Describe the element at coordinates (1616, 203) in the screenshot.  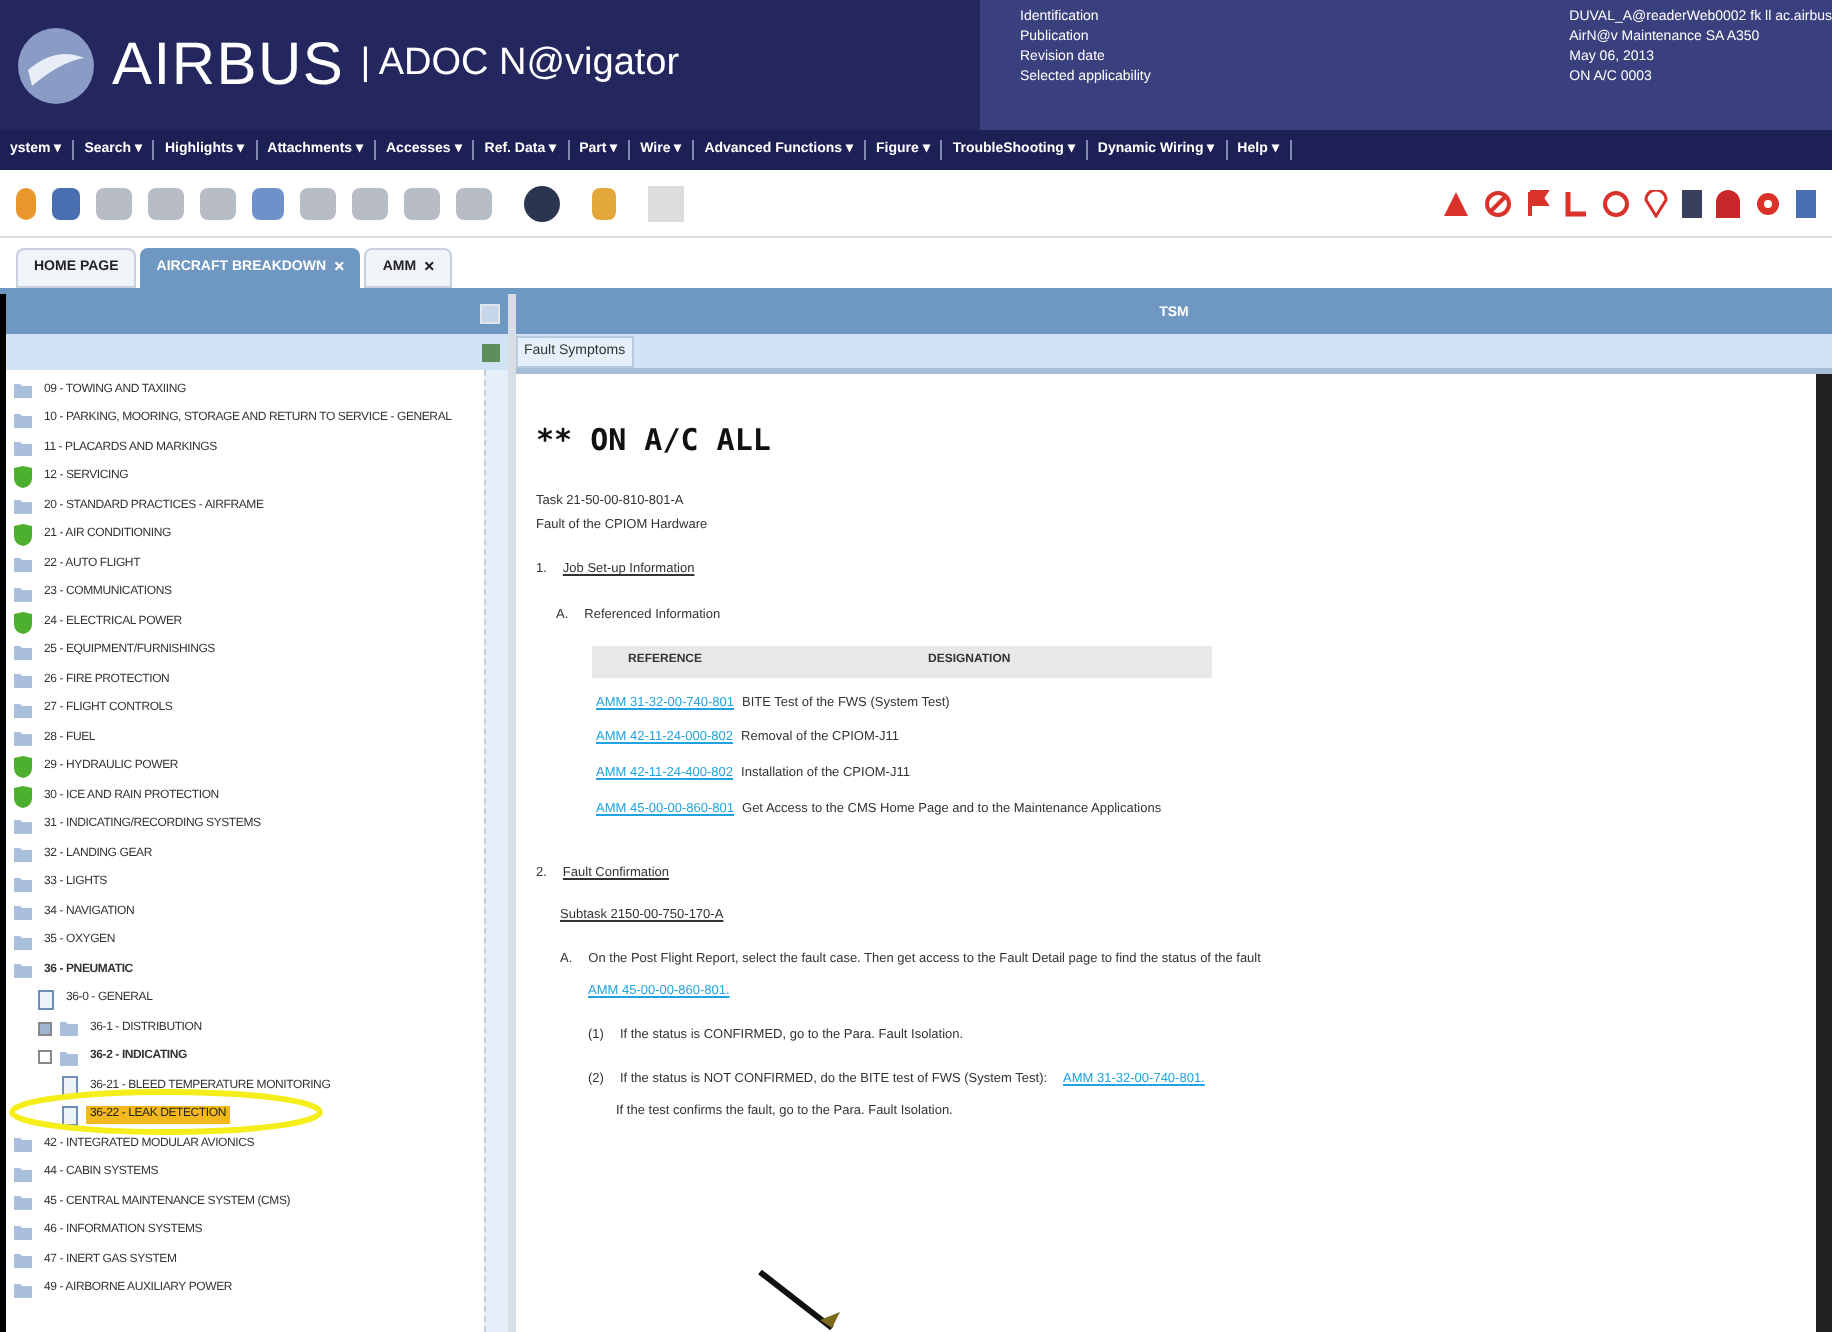
I see `circle-icon` at that location.